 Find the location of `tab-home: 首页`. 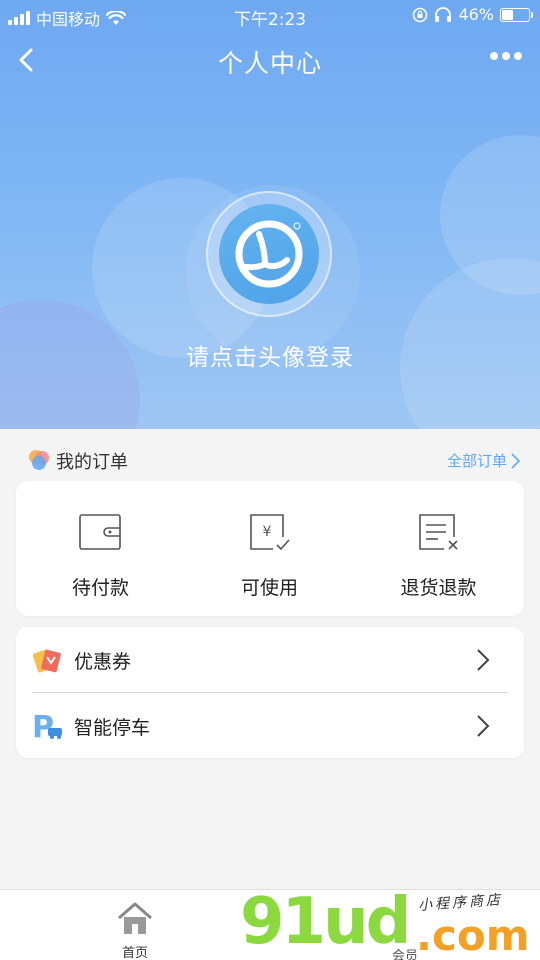

tab-home: 首页 is located at coordinates (135, 925).